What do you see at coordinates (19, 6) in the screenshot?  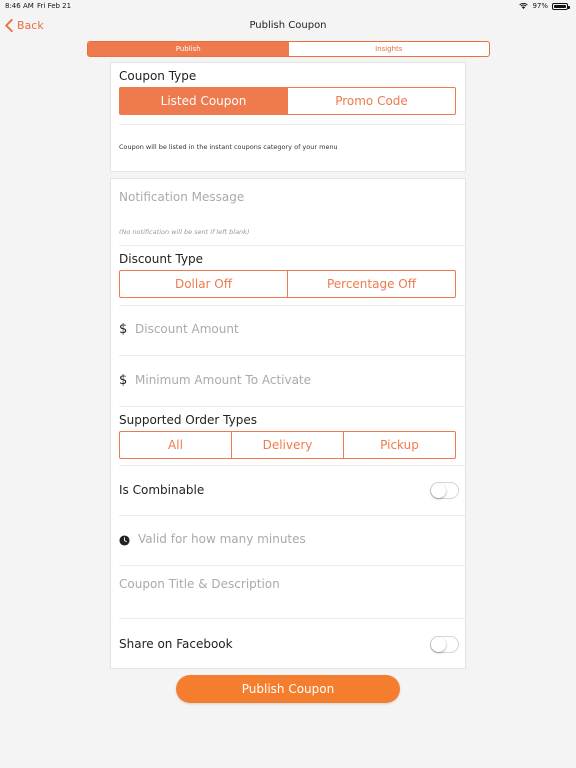 I see `status-time: 8:46 AM` at bounding box center [19, 6].